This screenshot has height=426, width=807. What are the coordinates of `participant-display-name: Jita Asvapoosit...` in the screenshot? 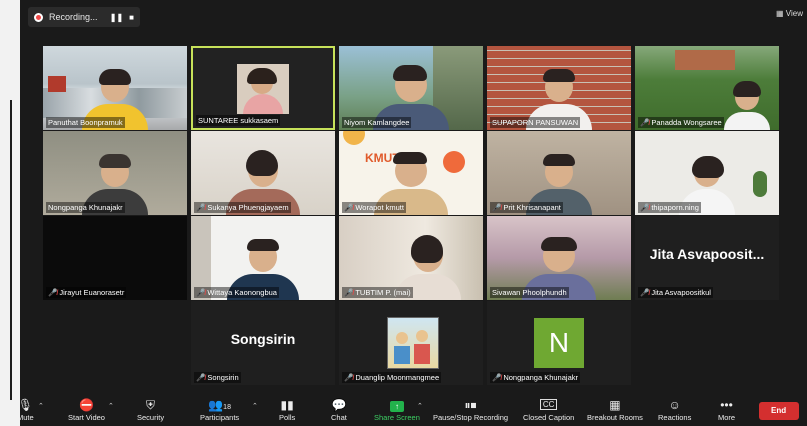 It's located at (707, 254).